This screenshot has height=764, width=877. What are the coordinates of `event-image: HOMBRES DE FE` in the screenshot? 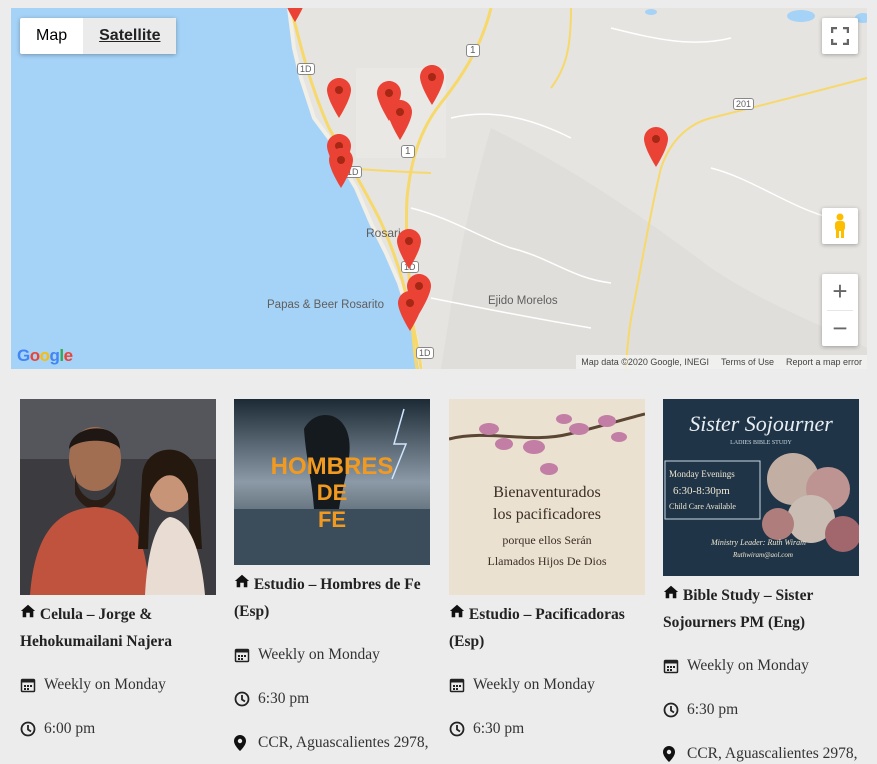 It's located at (332, 482).